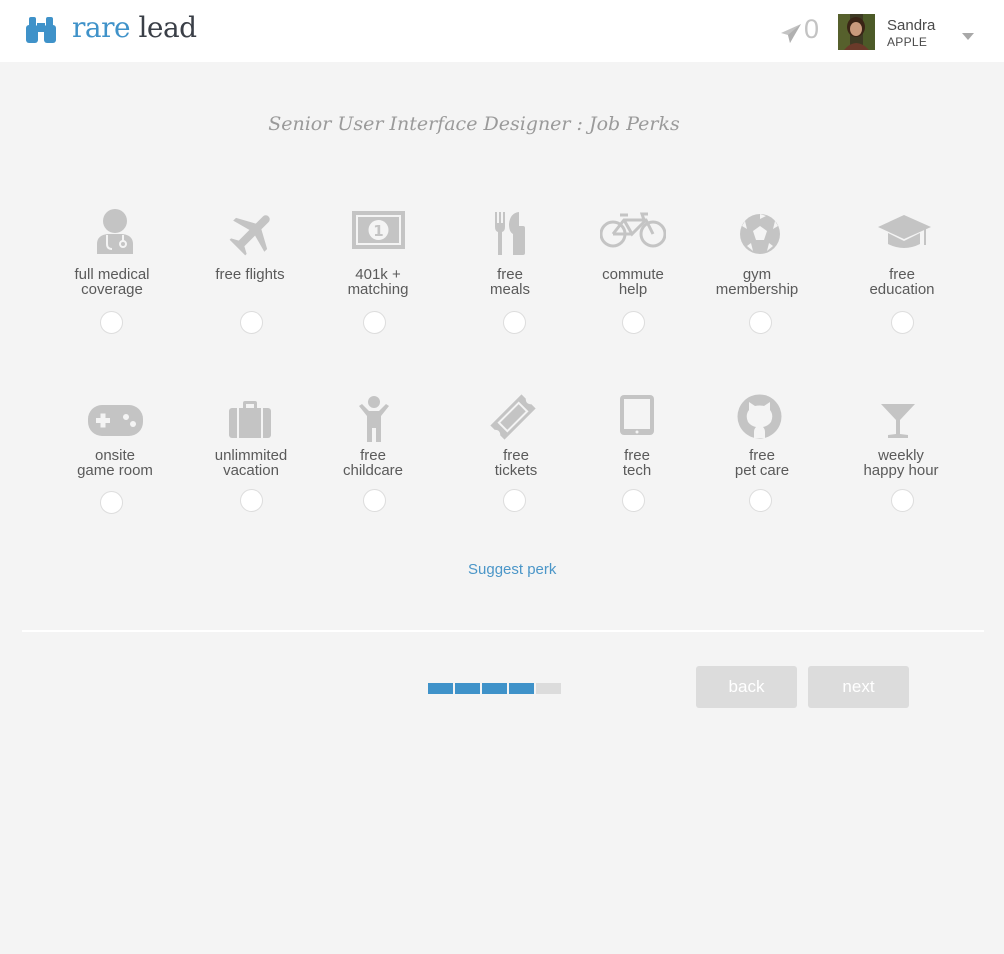 Image resolution: width=1004 pixels, height=954 pixels. What do you see at coordinates (251, 322) in the screenshot?
I see `perk-radio-free-flights` at bounding box center [251, 322].